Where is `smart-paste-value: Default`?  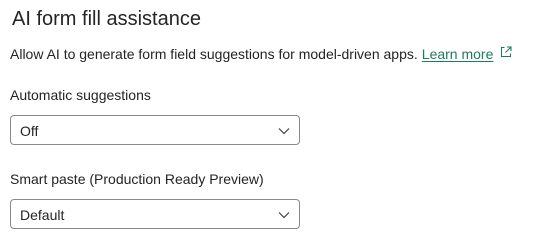
smart-paste-value: Default is located at coordinates (42, 215).